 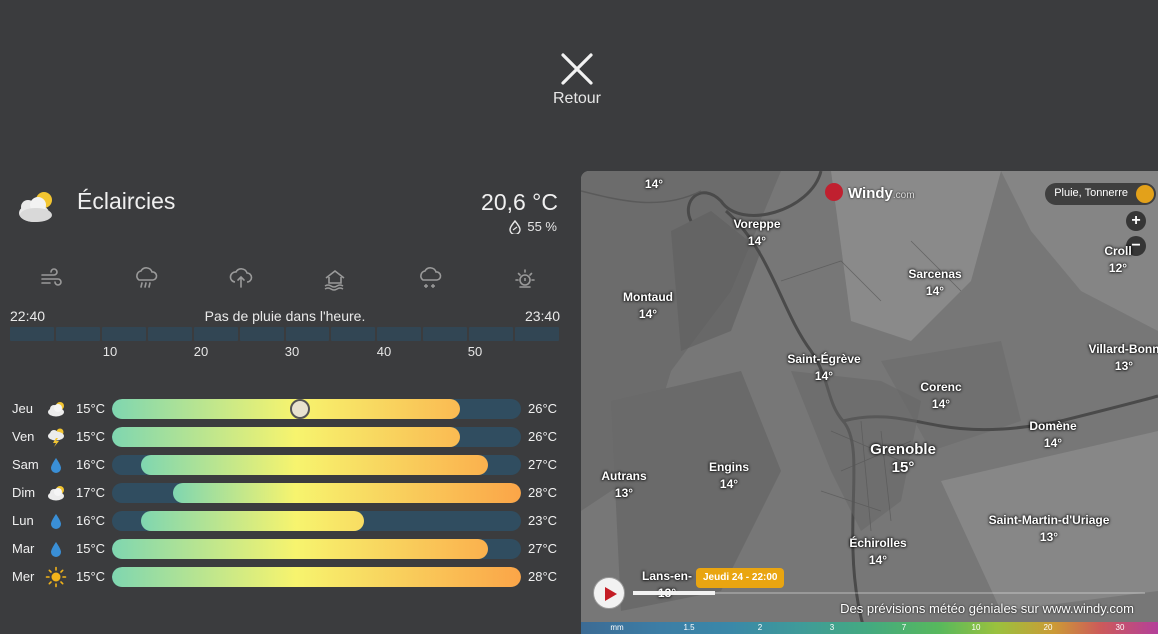 What do you see at coordinates (889, 593) in the screenshot?
I see `timeline` at bounding box center [889, 593].